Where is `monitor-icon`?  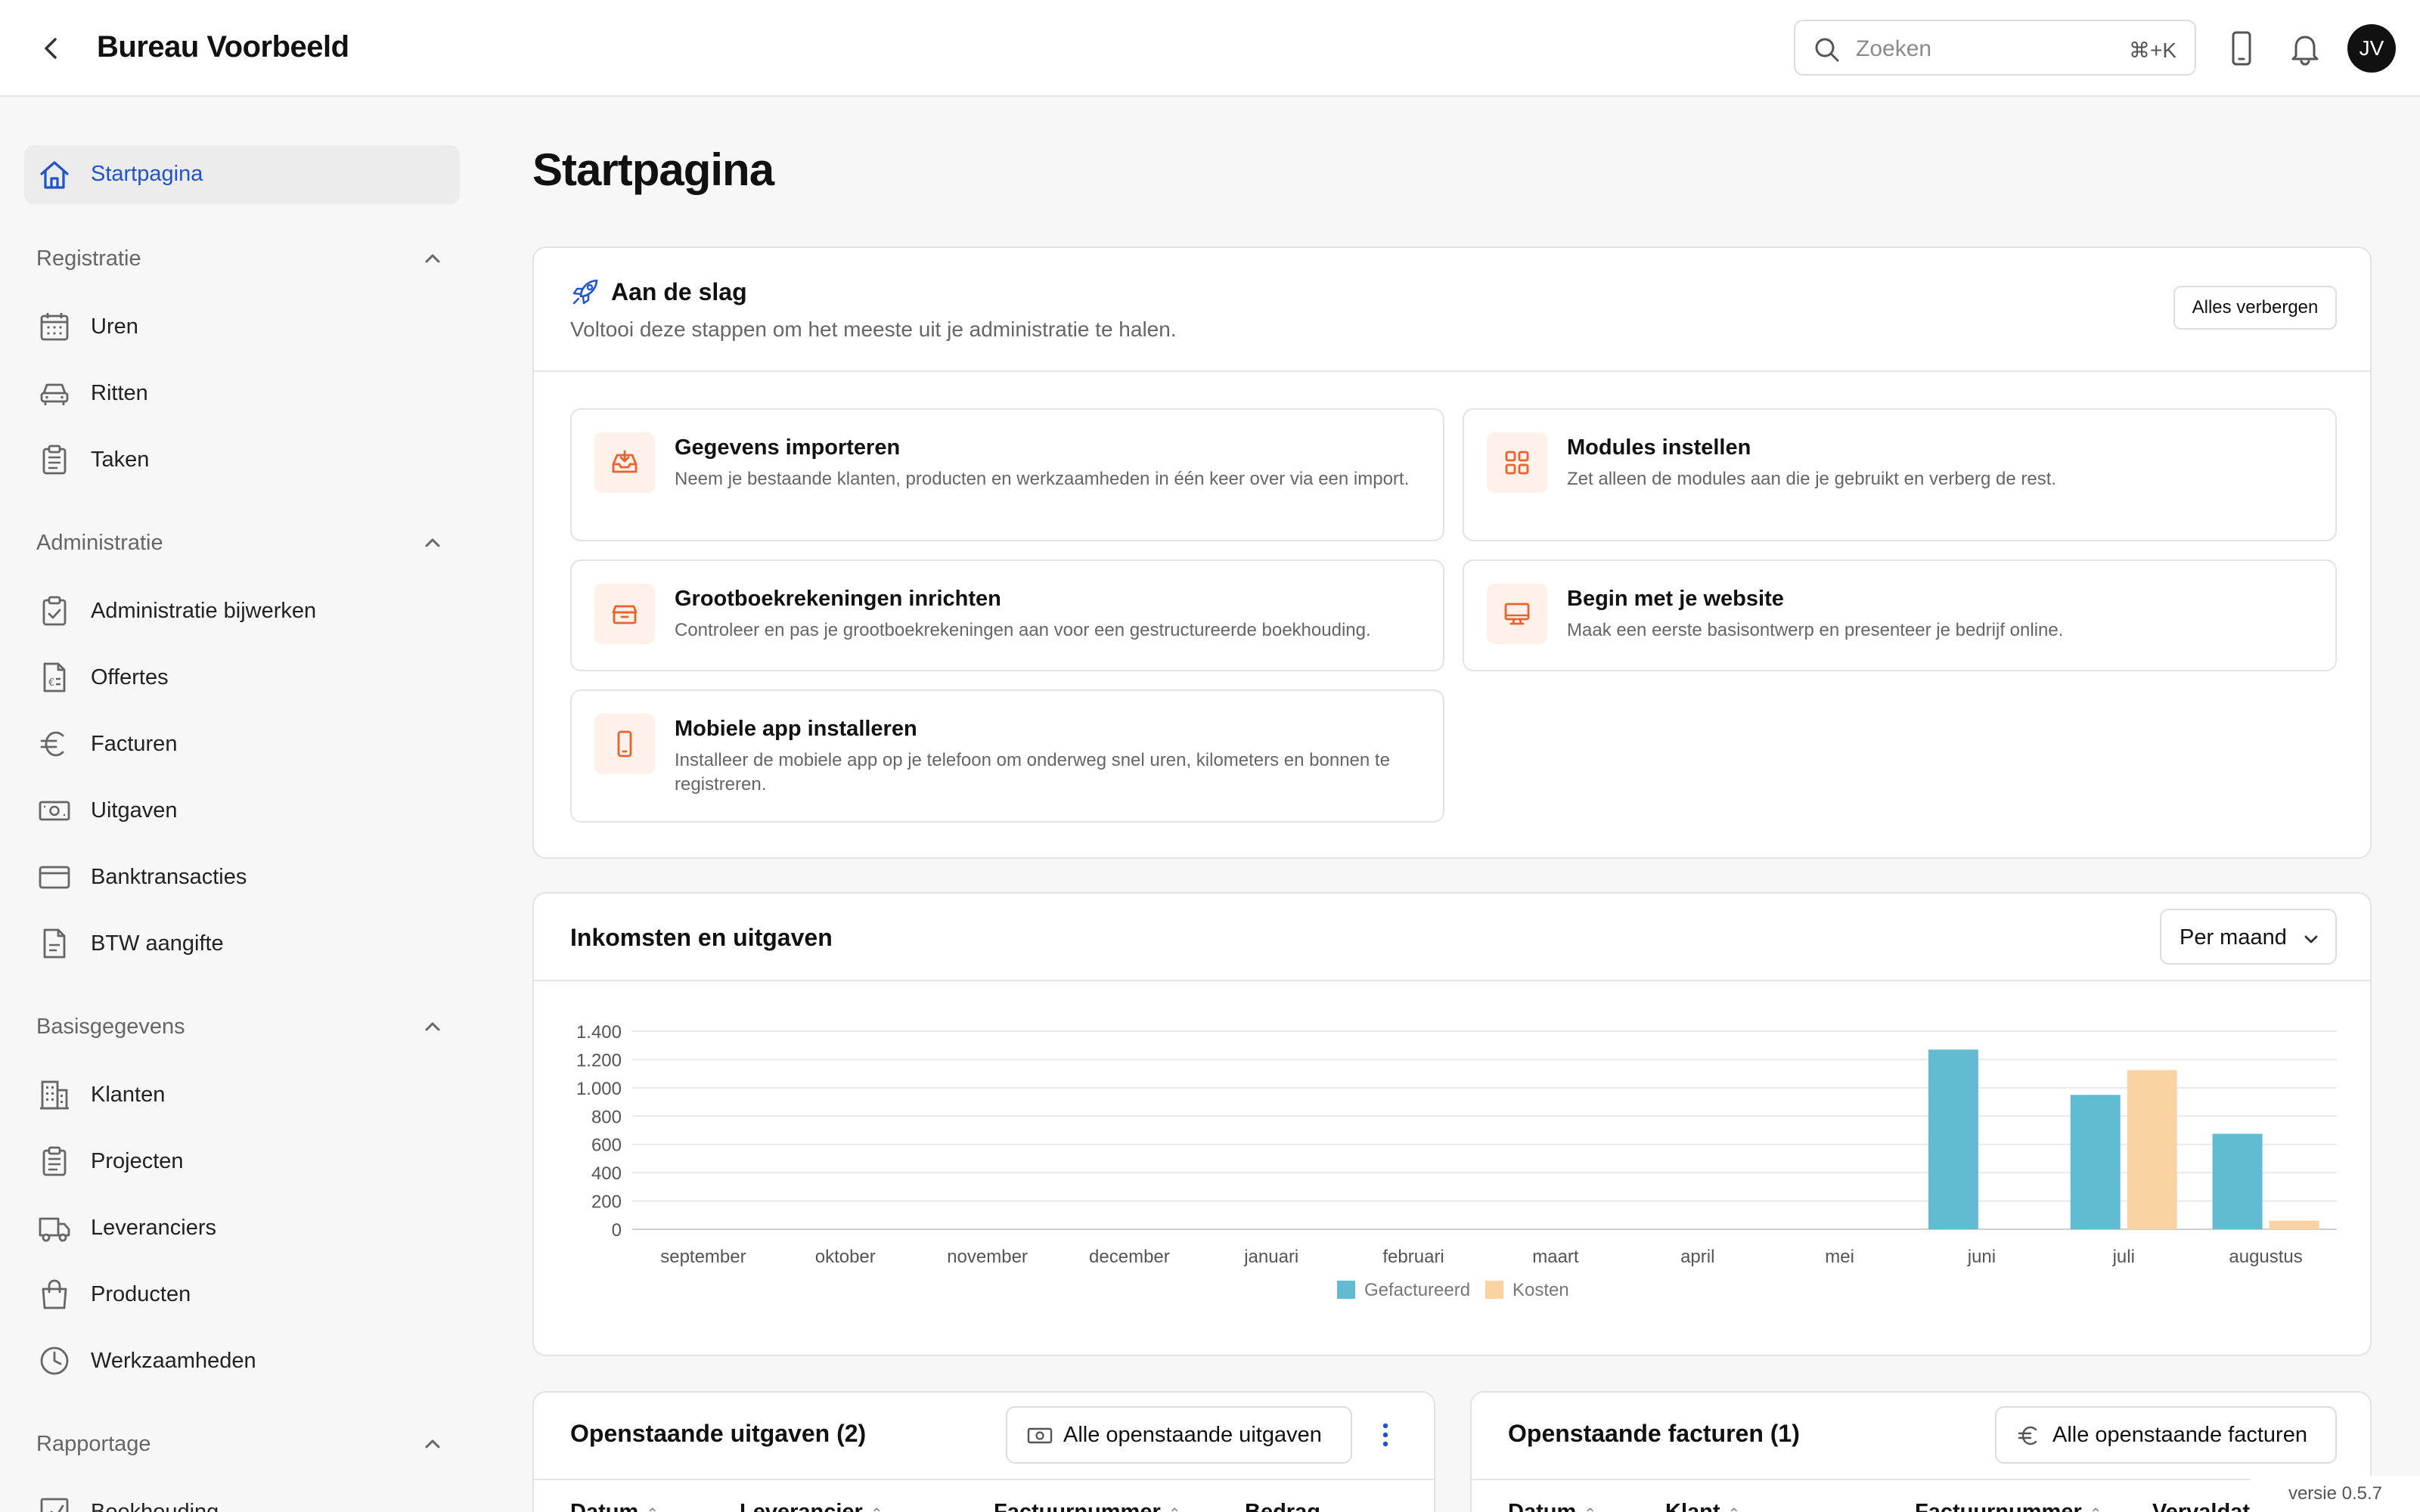
monitor-icon is located at coordinates (1517, 614).